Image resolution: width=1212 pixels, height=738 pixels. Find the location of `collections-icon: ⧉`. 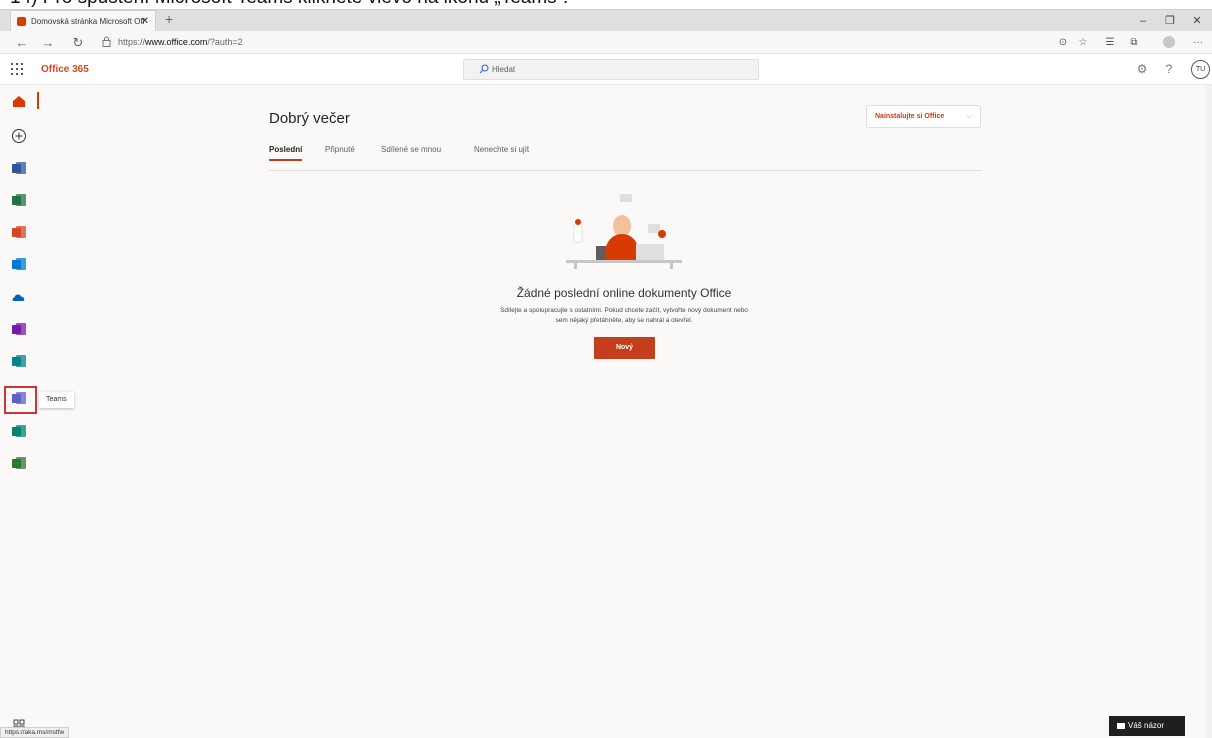

collections-icon: ⧉ is located at coordinates (1134, 42).